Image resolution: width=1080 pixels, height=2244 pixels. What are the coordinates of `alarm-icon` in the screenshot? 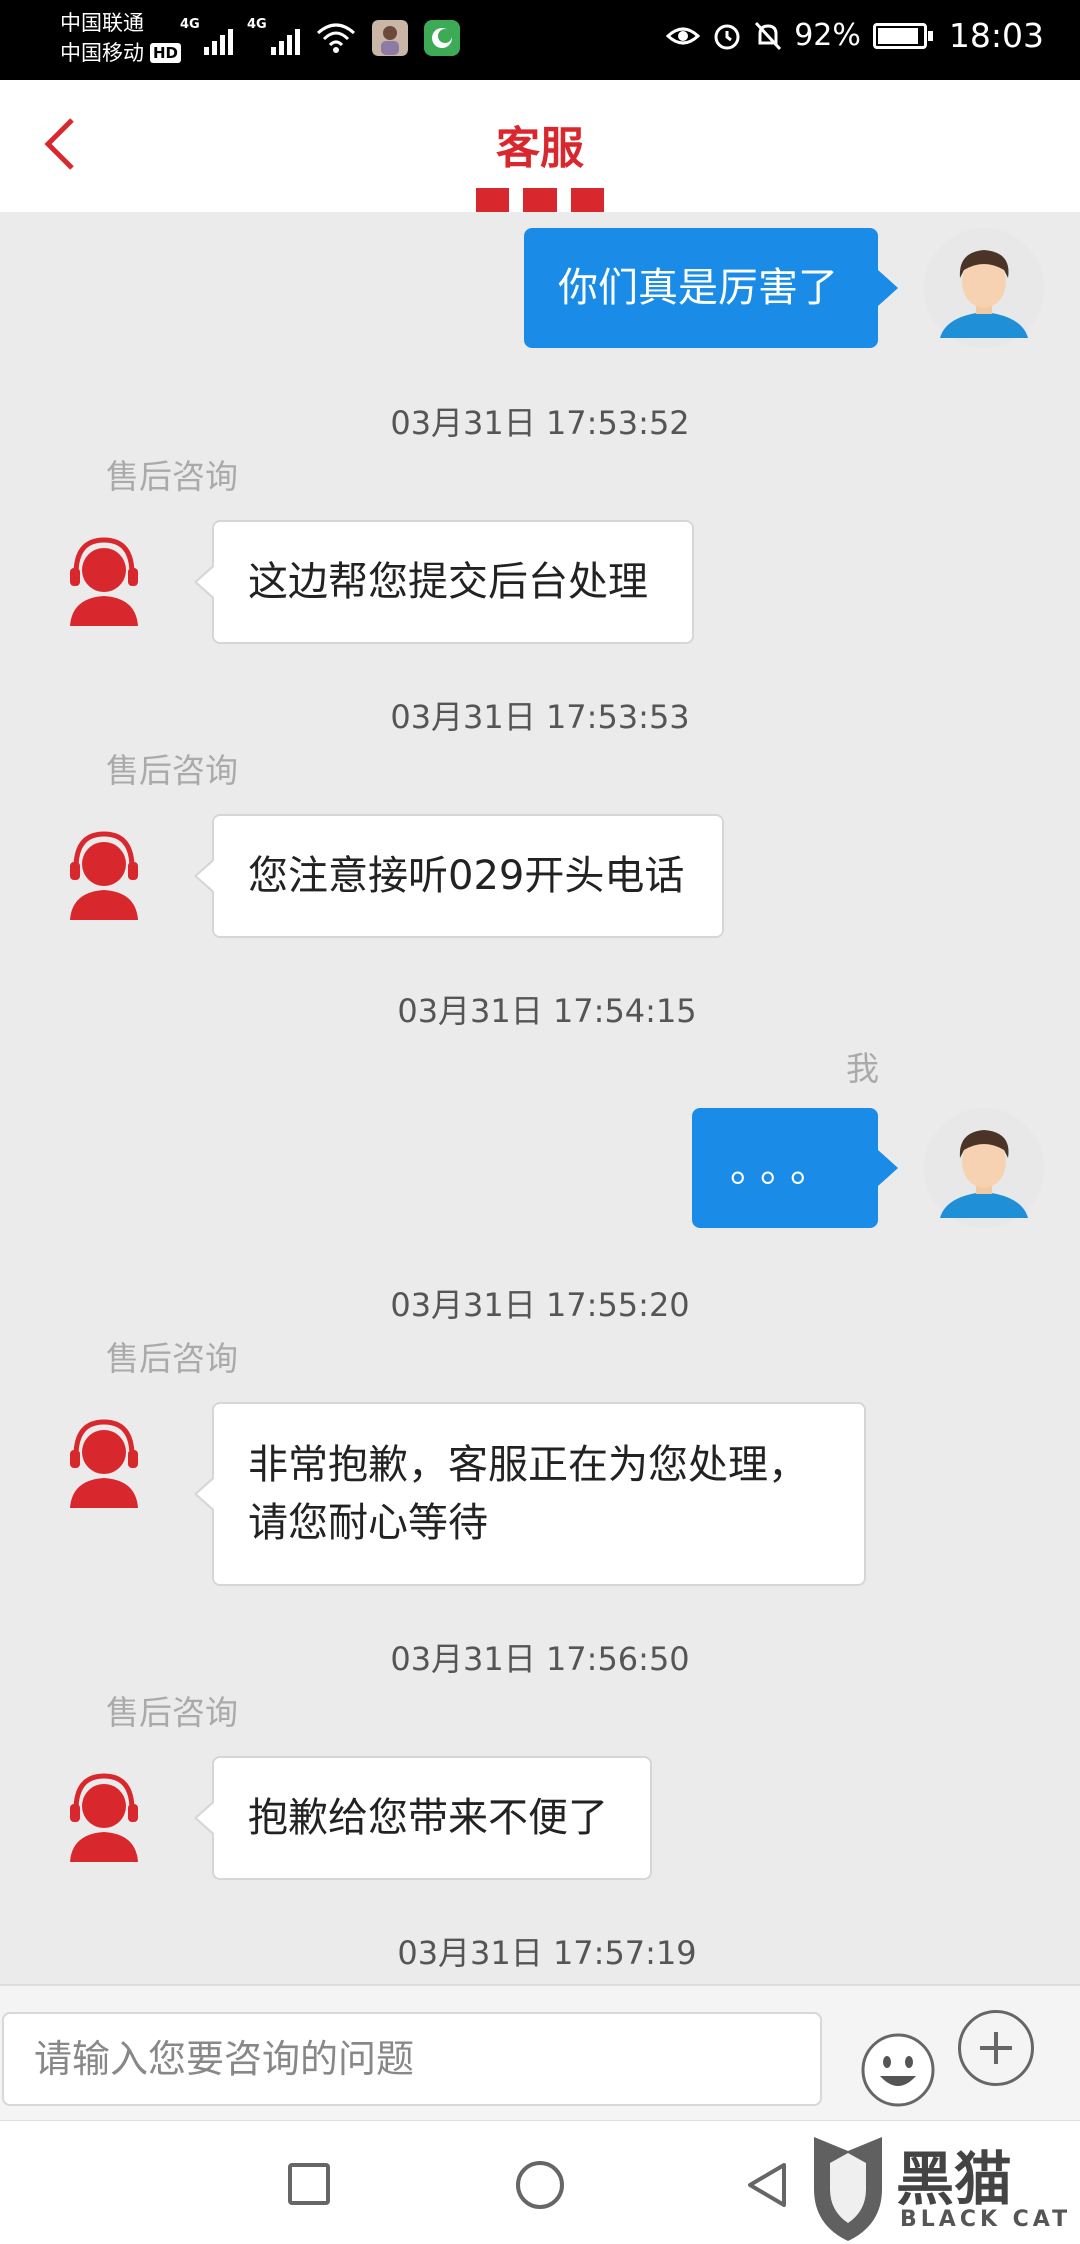 It's located at (727, 36).